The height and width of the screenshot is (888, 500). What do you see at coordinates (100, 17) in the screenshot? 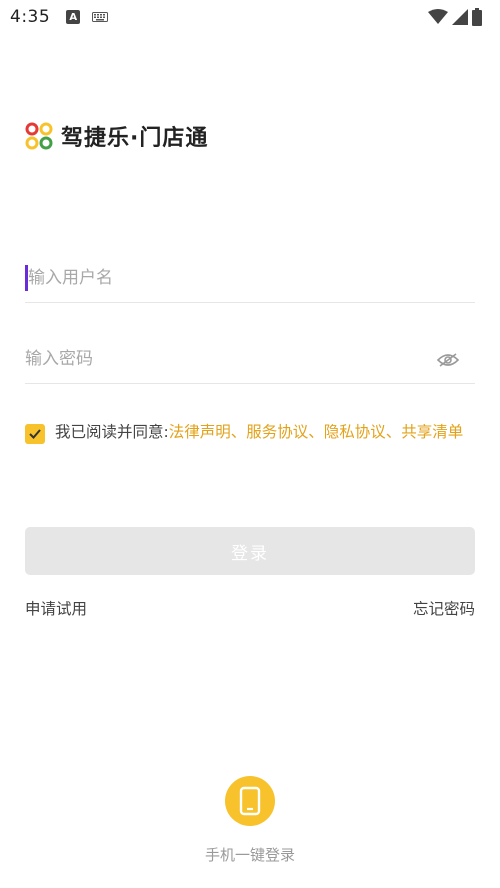
I see `keyboard-icon` at bounding box center [100, 17].